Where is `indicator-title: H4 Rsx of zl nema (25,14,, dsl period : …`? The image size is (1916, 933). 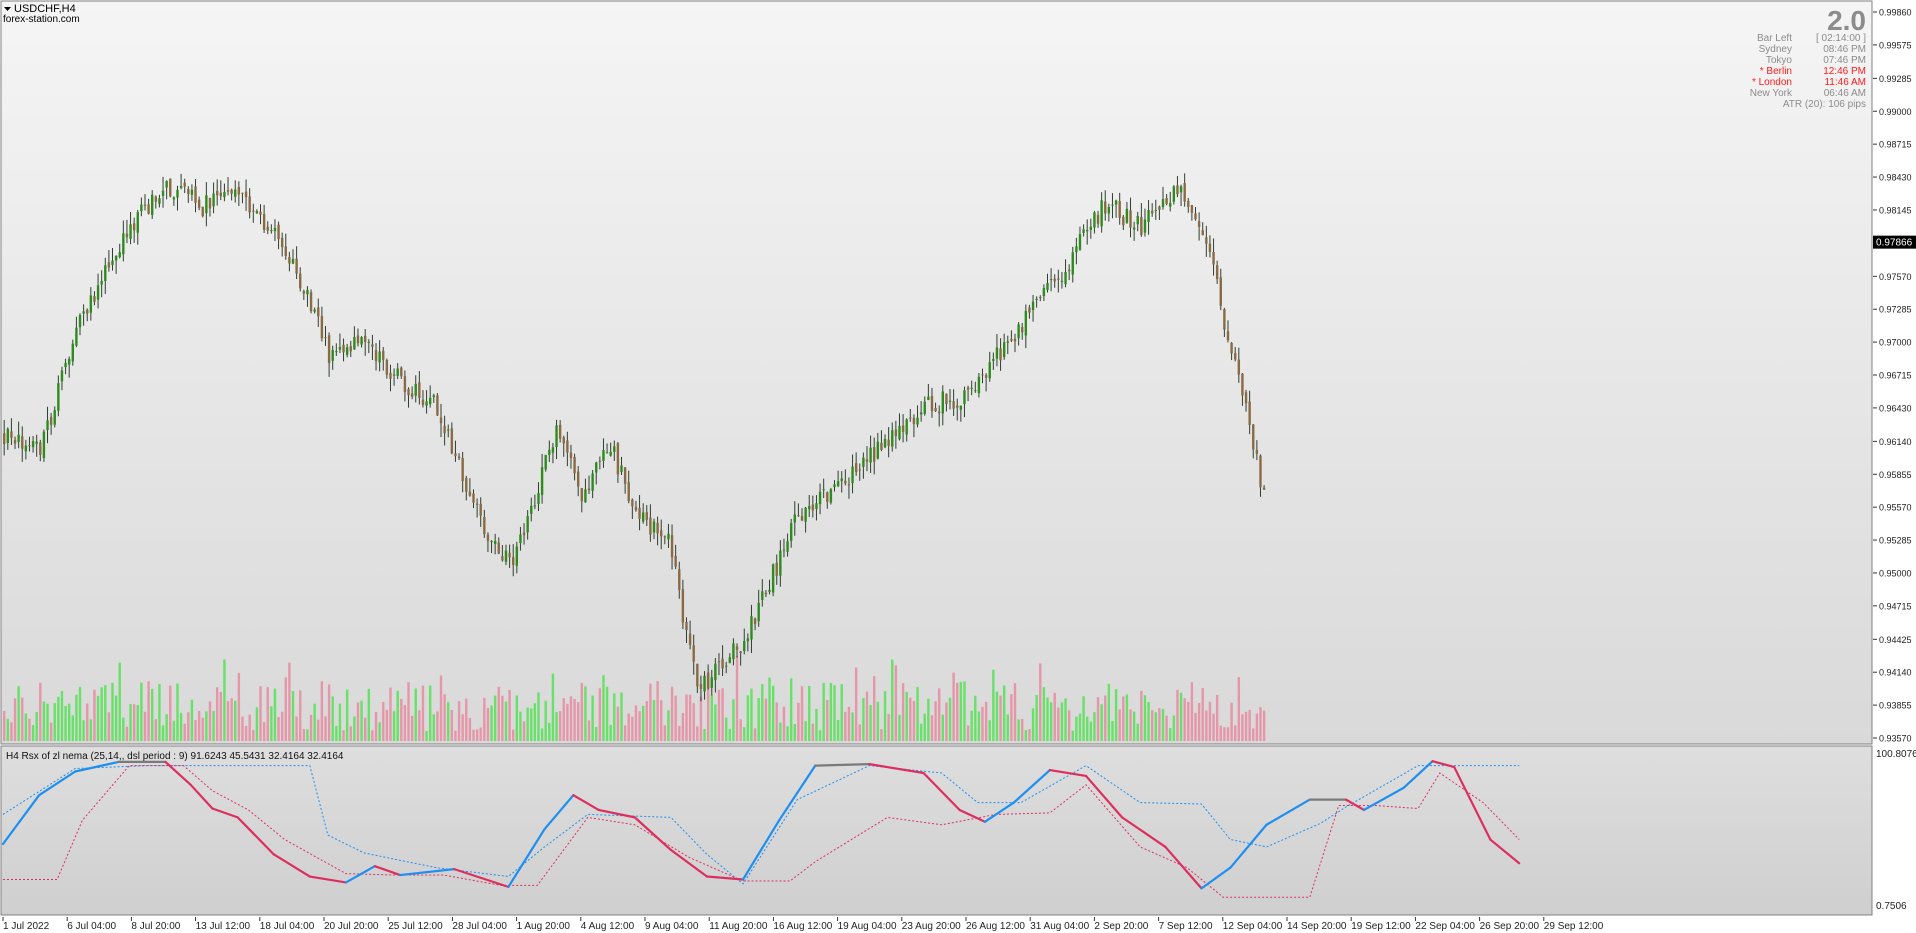
indicator-title: H4 Rsx of zl nema (25,14,, dsl period : … is located at coordinates (175, 756).